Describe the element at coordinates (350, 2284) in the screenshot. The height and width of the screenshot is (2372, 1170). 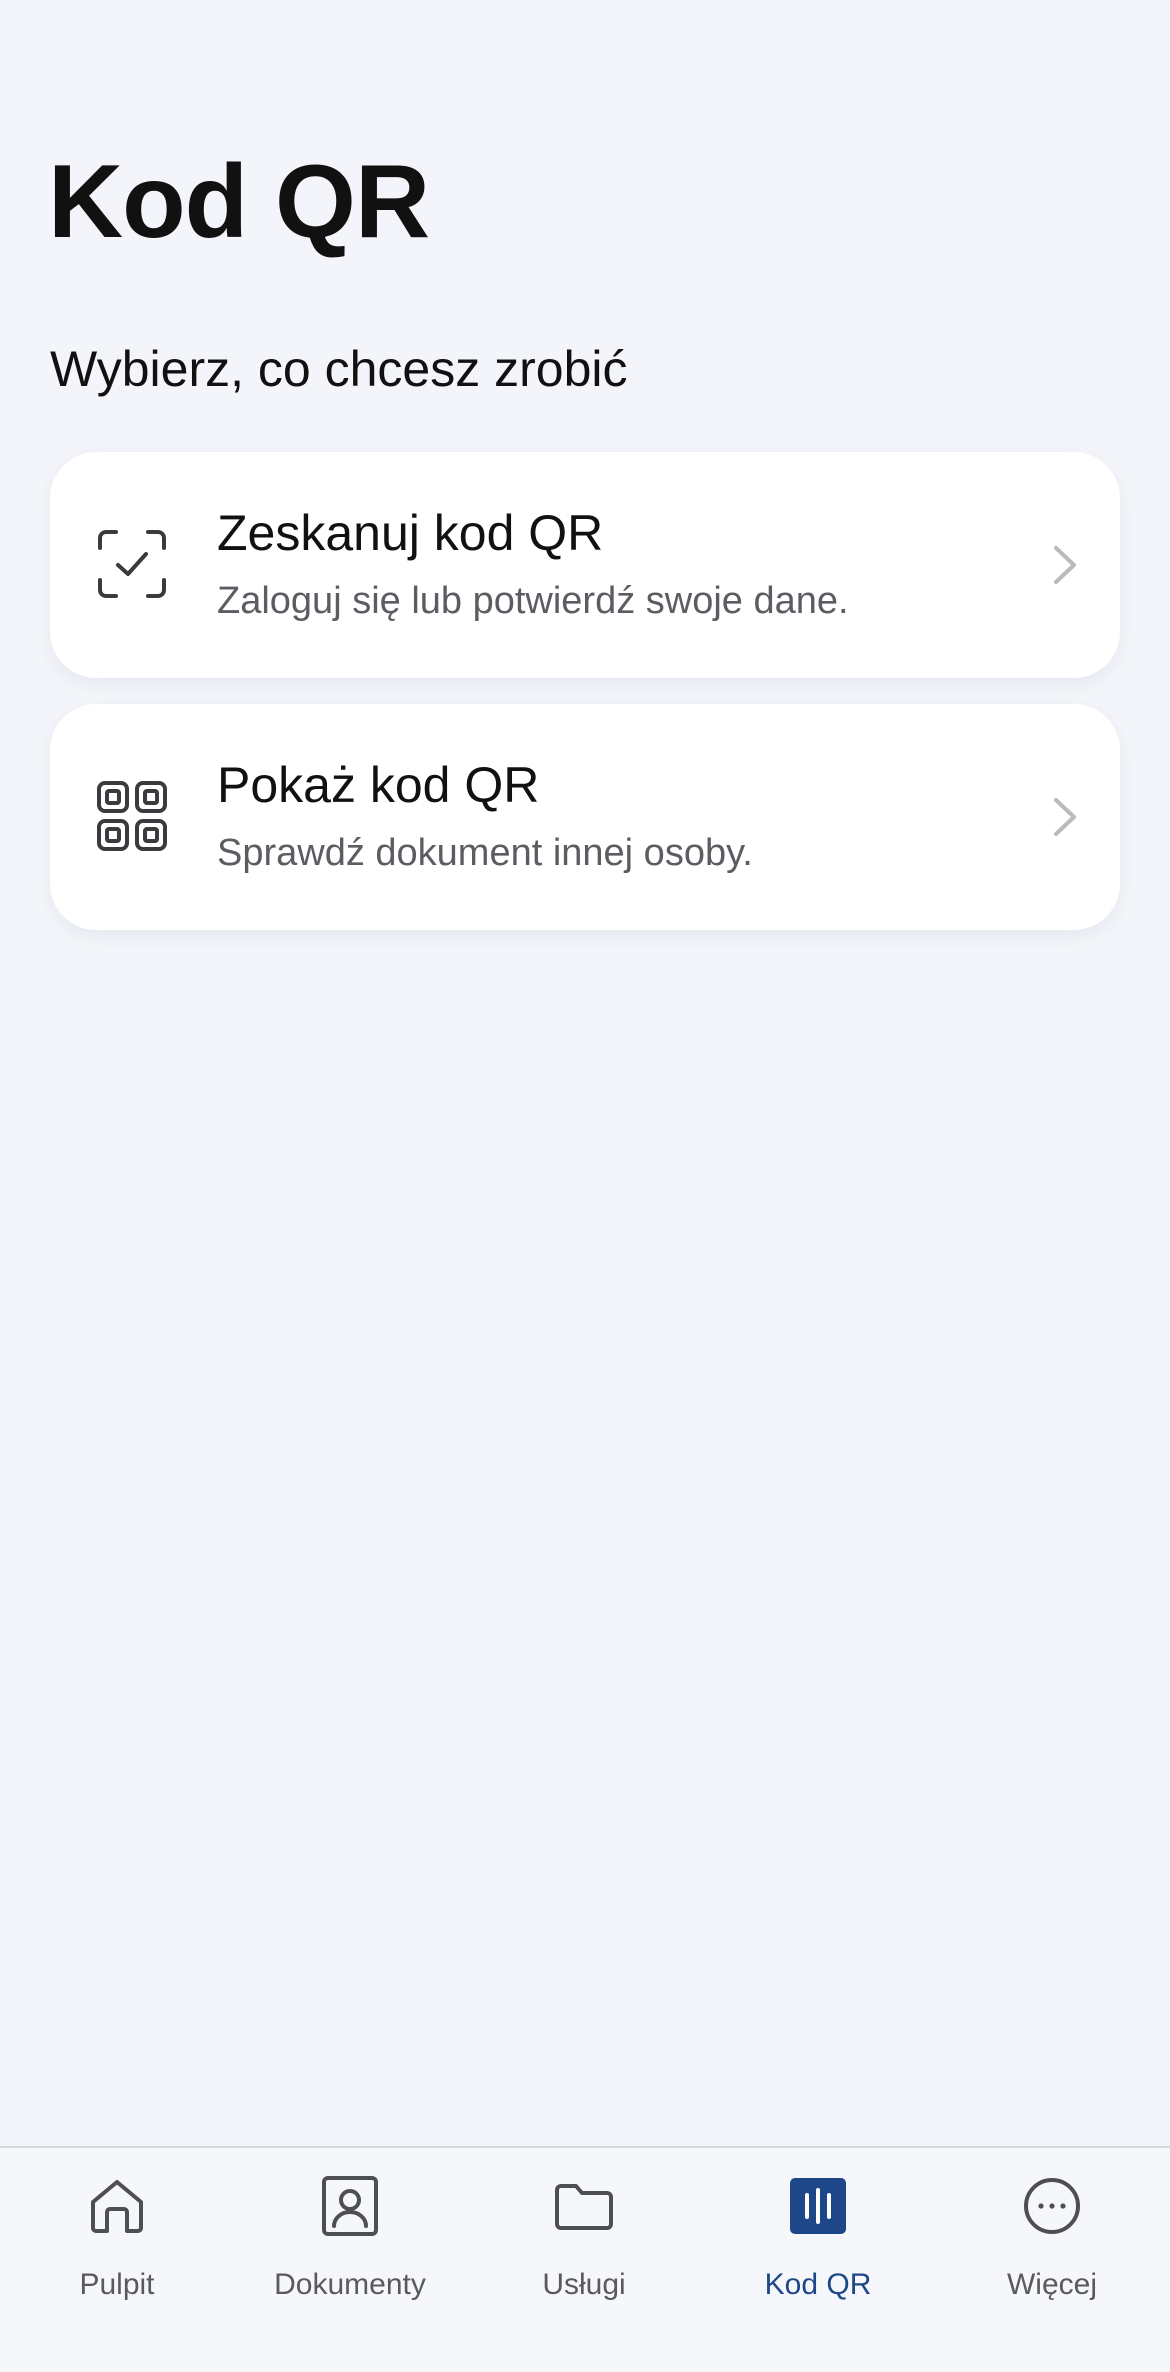
I see `tab-label: Dokumenty` at that location.